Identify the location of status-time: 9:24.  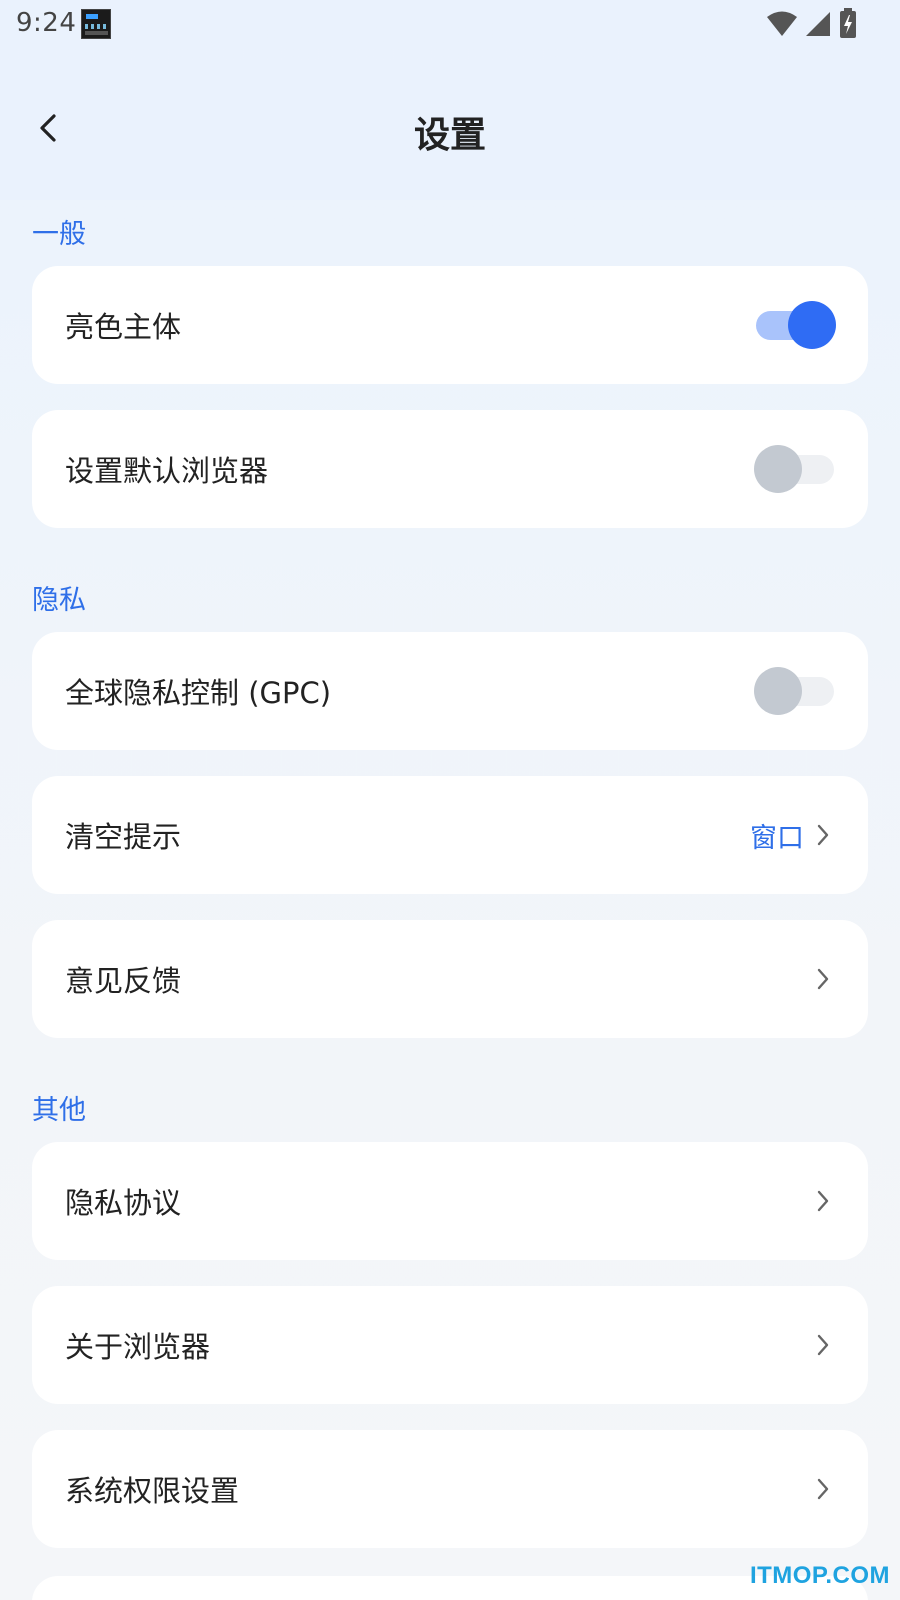
(46, 23).